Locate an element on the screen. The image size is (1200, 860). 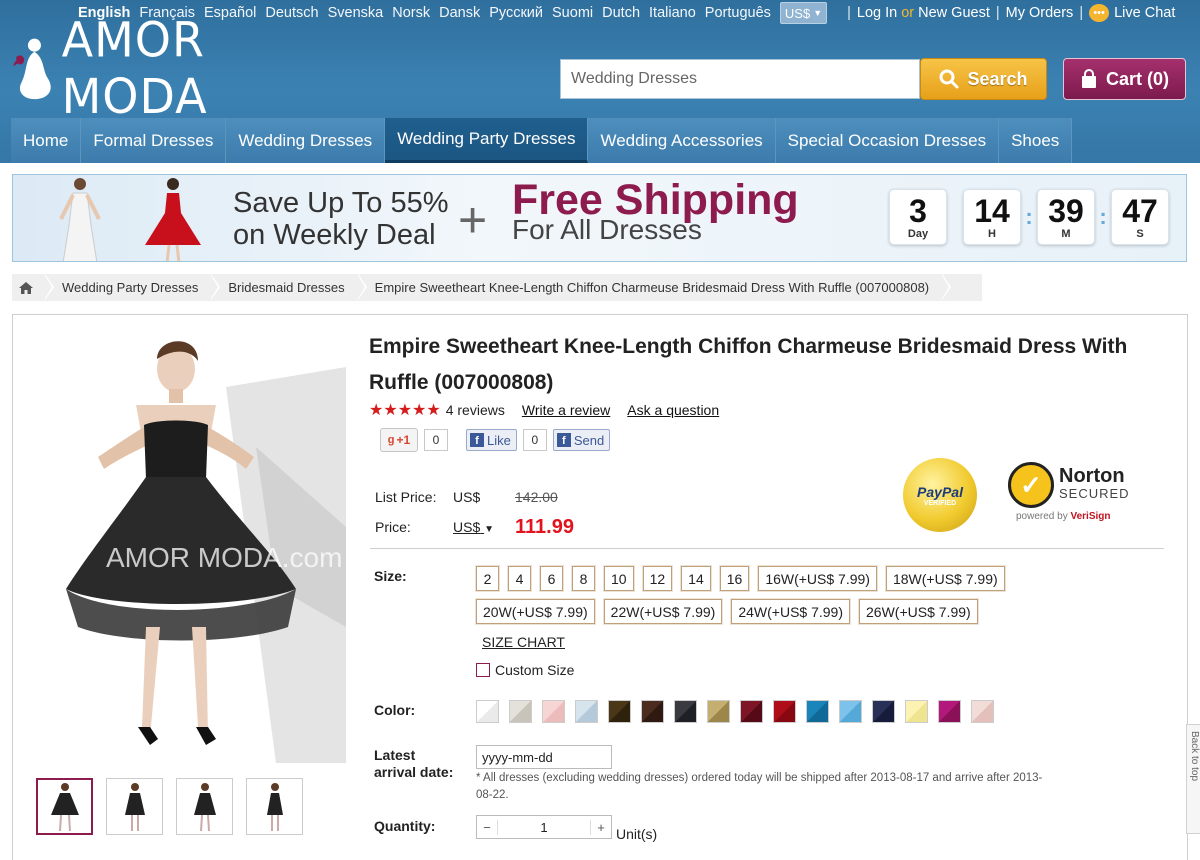
price-currency-value: US$ is located at coordinates (467, 527).